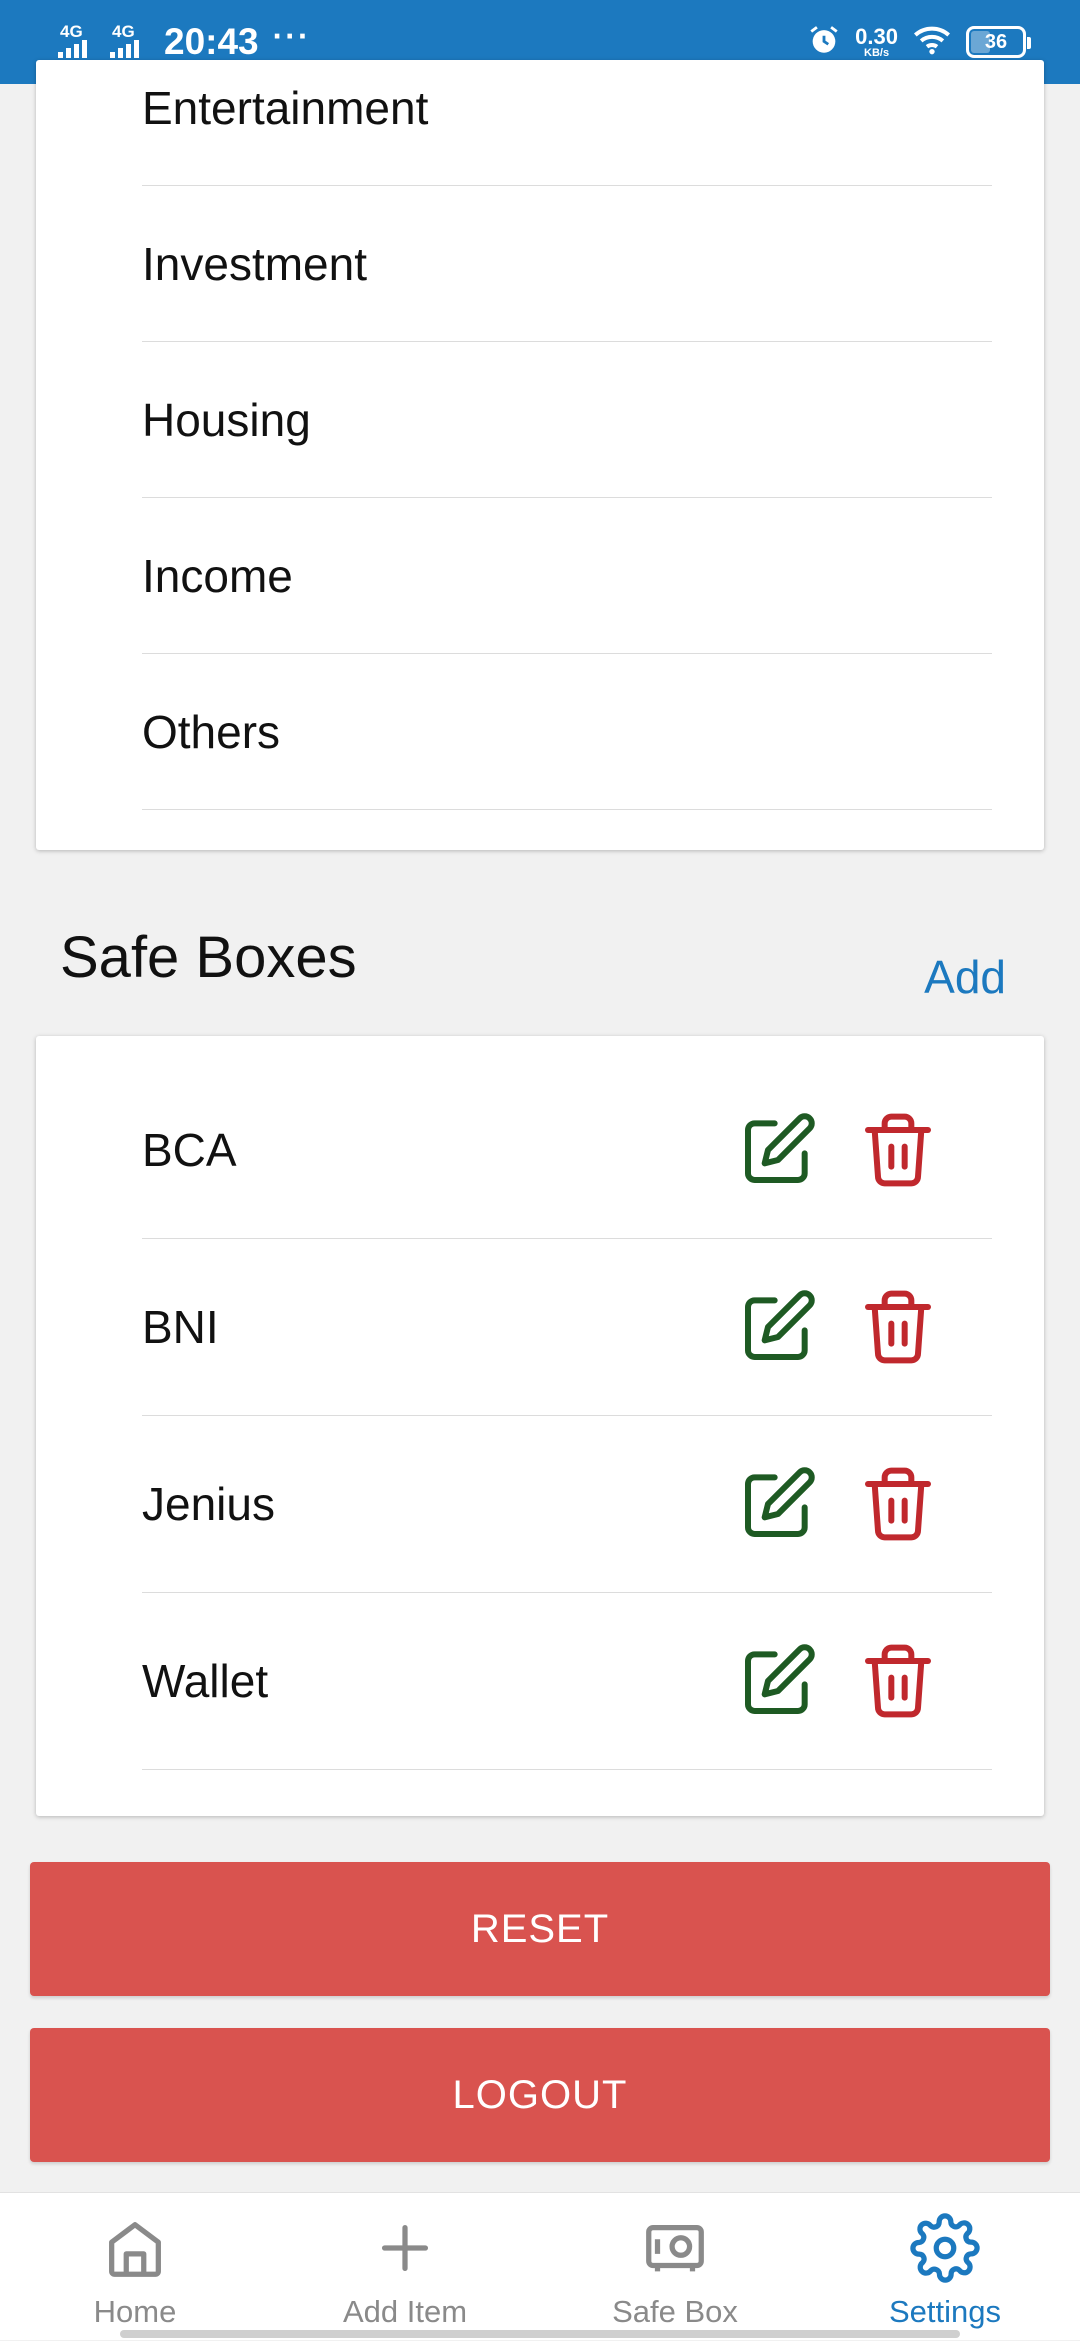  I want to click on gear-icon, so click(945, 2250).